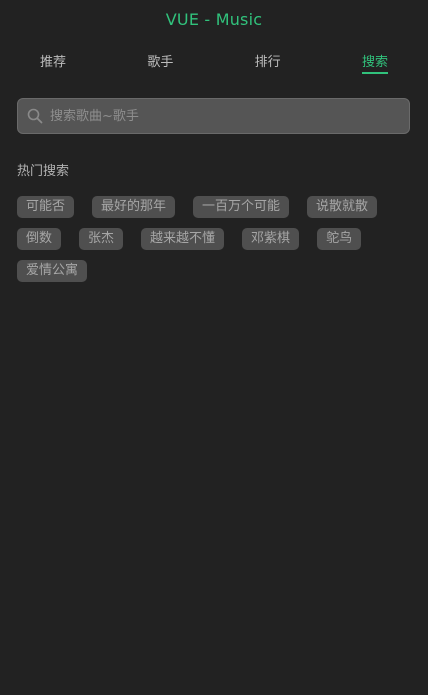  I want to click on tab-search: 搜索, so click(375, 60).